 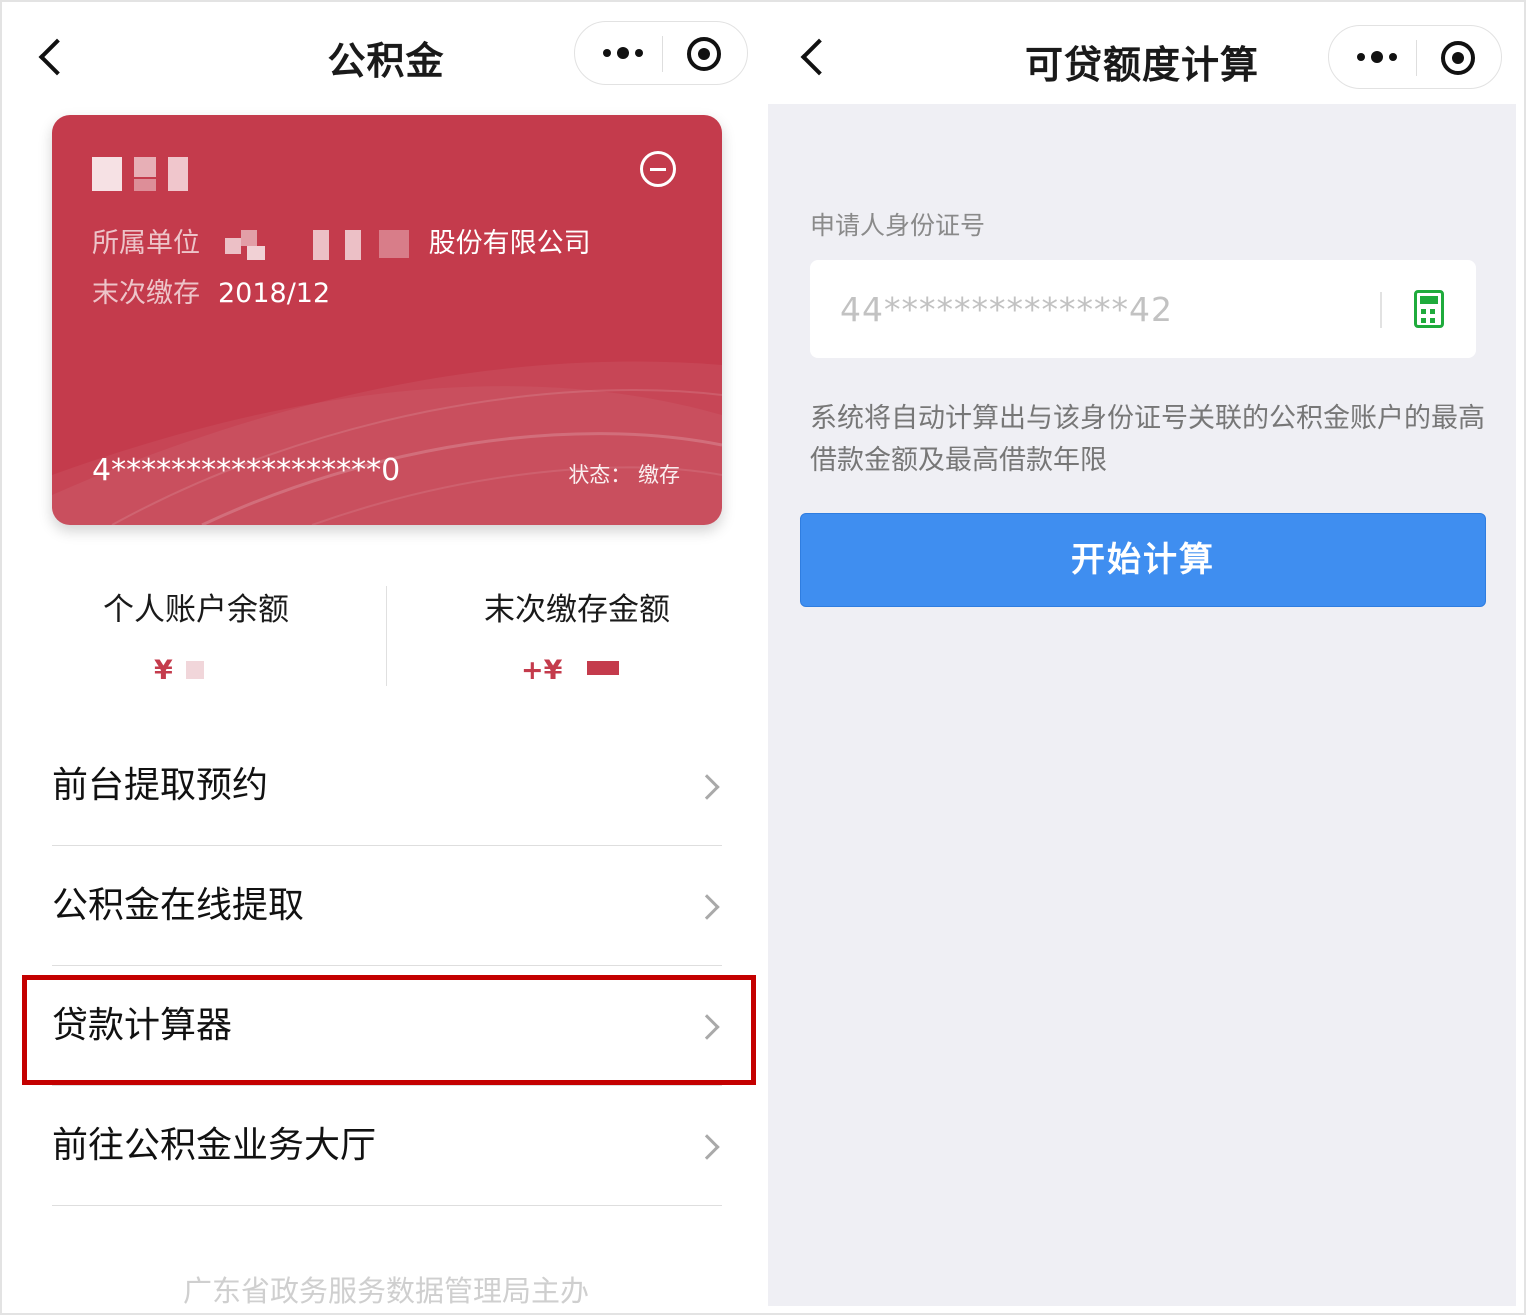 I want to click on menu-item-service-hall: 前往公积金业务大厅, so click(x=387, y=1146).